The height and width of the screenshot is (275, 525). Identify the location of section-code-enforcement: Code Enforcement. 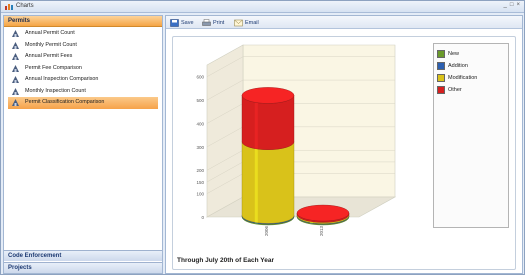
(83, 255).